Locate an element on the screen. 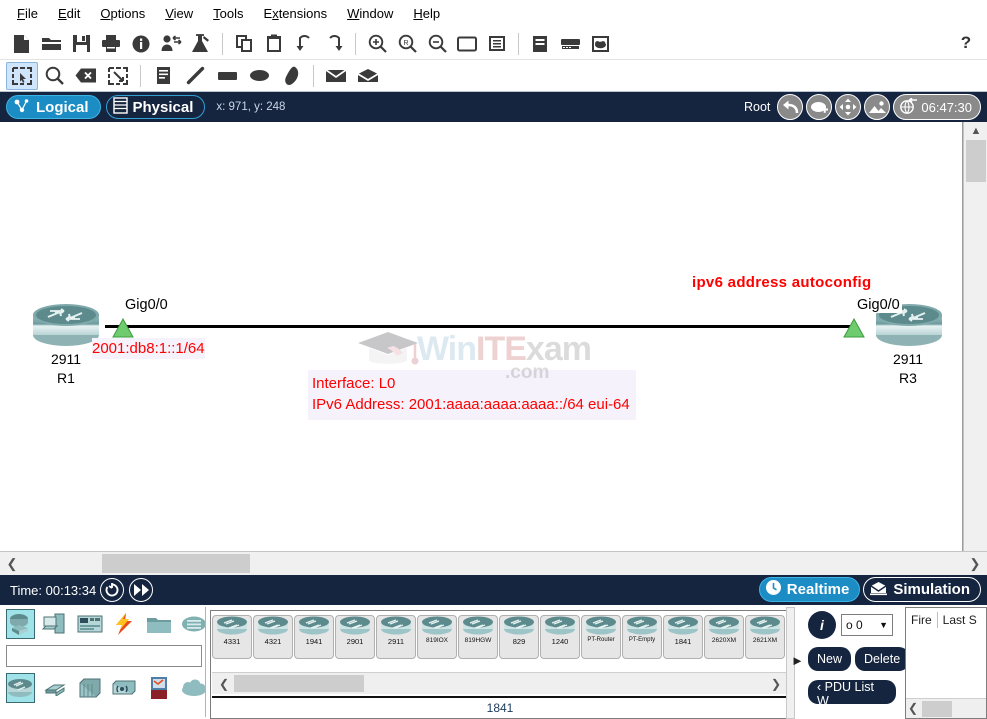  routers-icon is located at coordinates (20, 688).